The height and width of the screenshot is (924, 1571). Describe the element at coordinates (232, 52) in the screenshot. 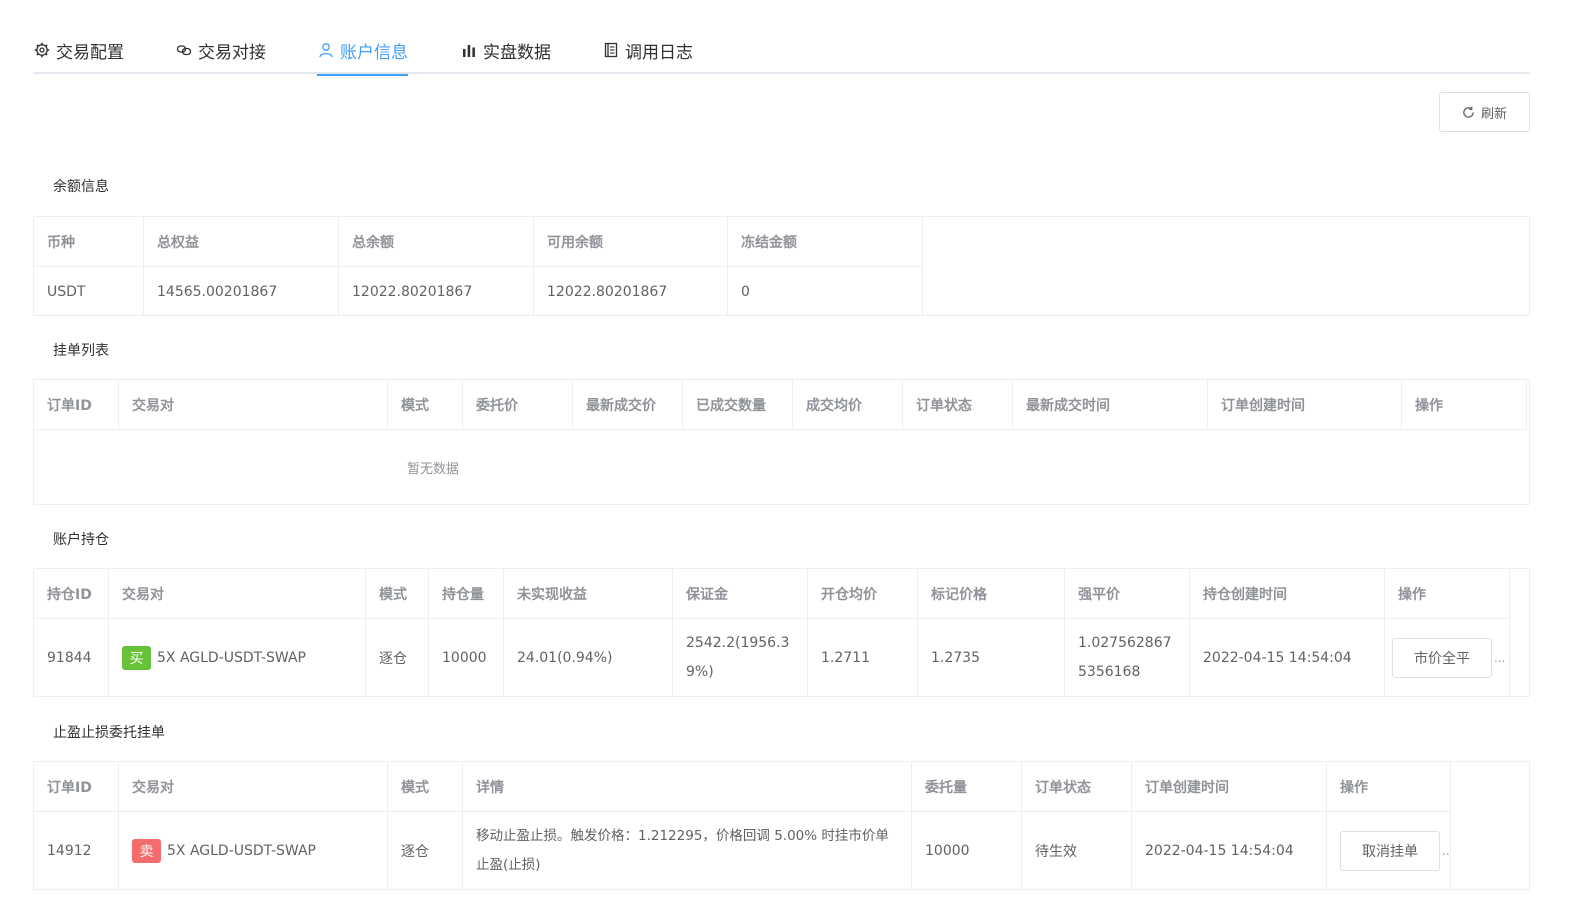

I see `tab-label: 交易对接` at that location.